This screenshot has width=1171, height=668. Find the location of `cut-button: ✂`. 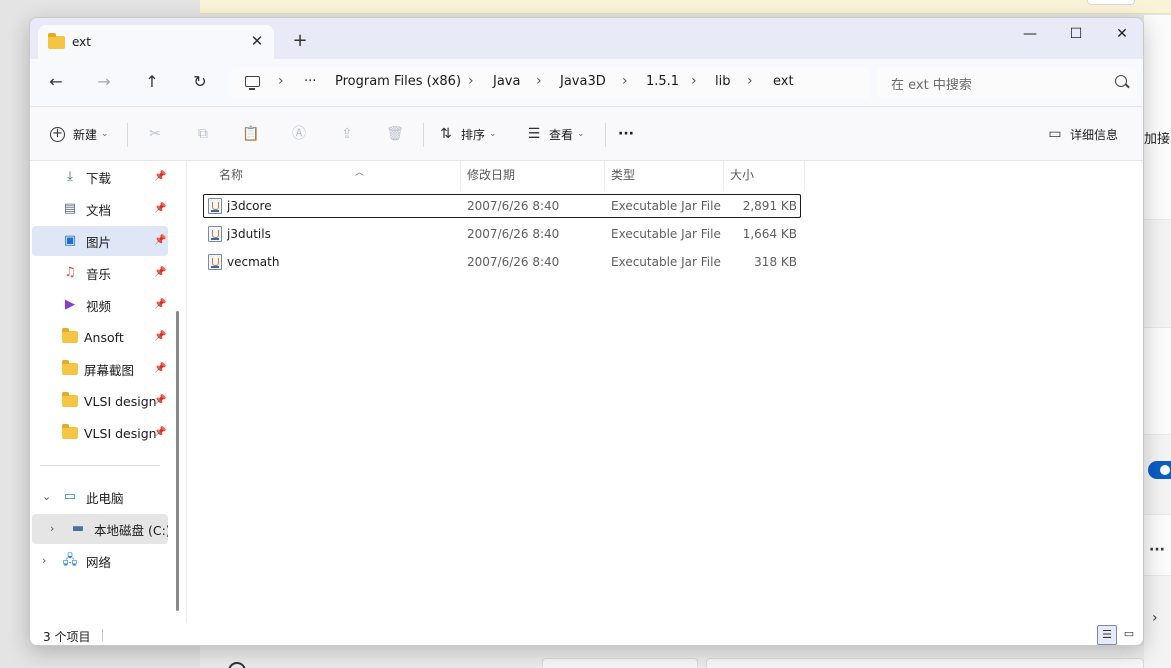

cut-button: ✂ is located at coordinates (155, 134).